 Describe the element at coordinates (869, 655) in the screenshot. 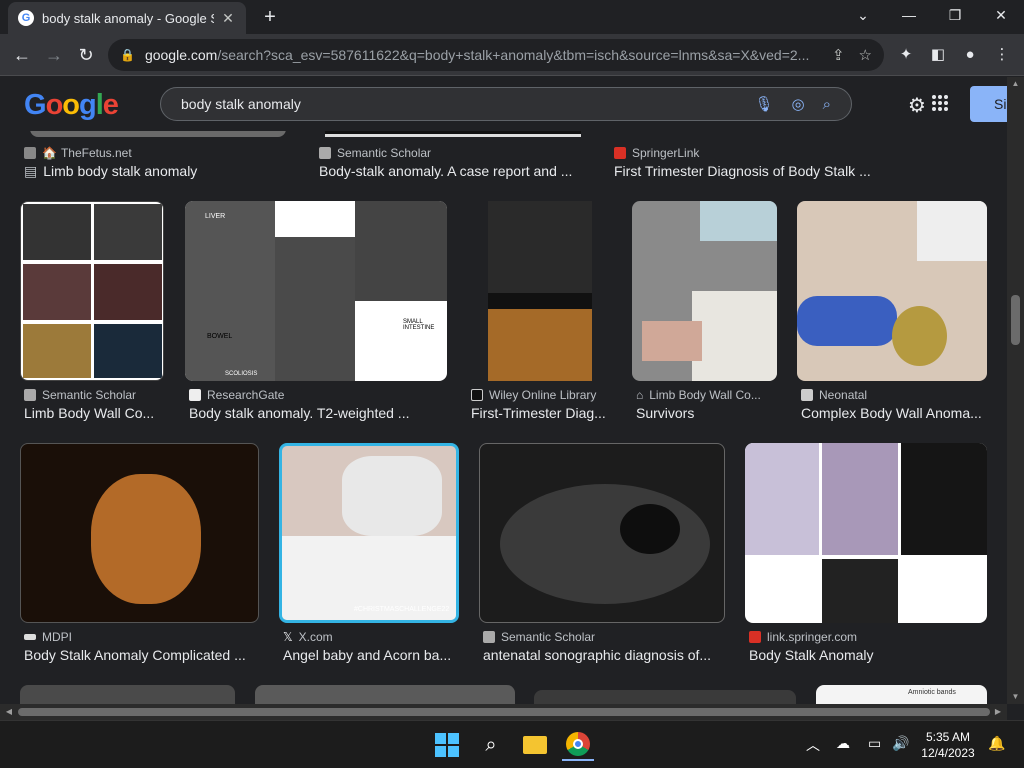

I see `result-caption: Body Stalk Anomaly` at that location.